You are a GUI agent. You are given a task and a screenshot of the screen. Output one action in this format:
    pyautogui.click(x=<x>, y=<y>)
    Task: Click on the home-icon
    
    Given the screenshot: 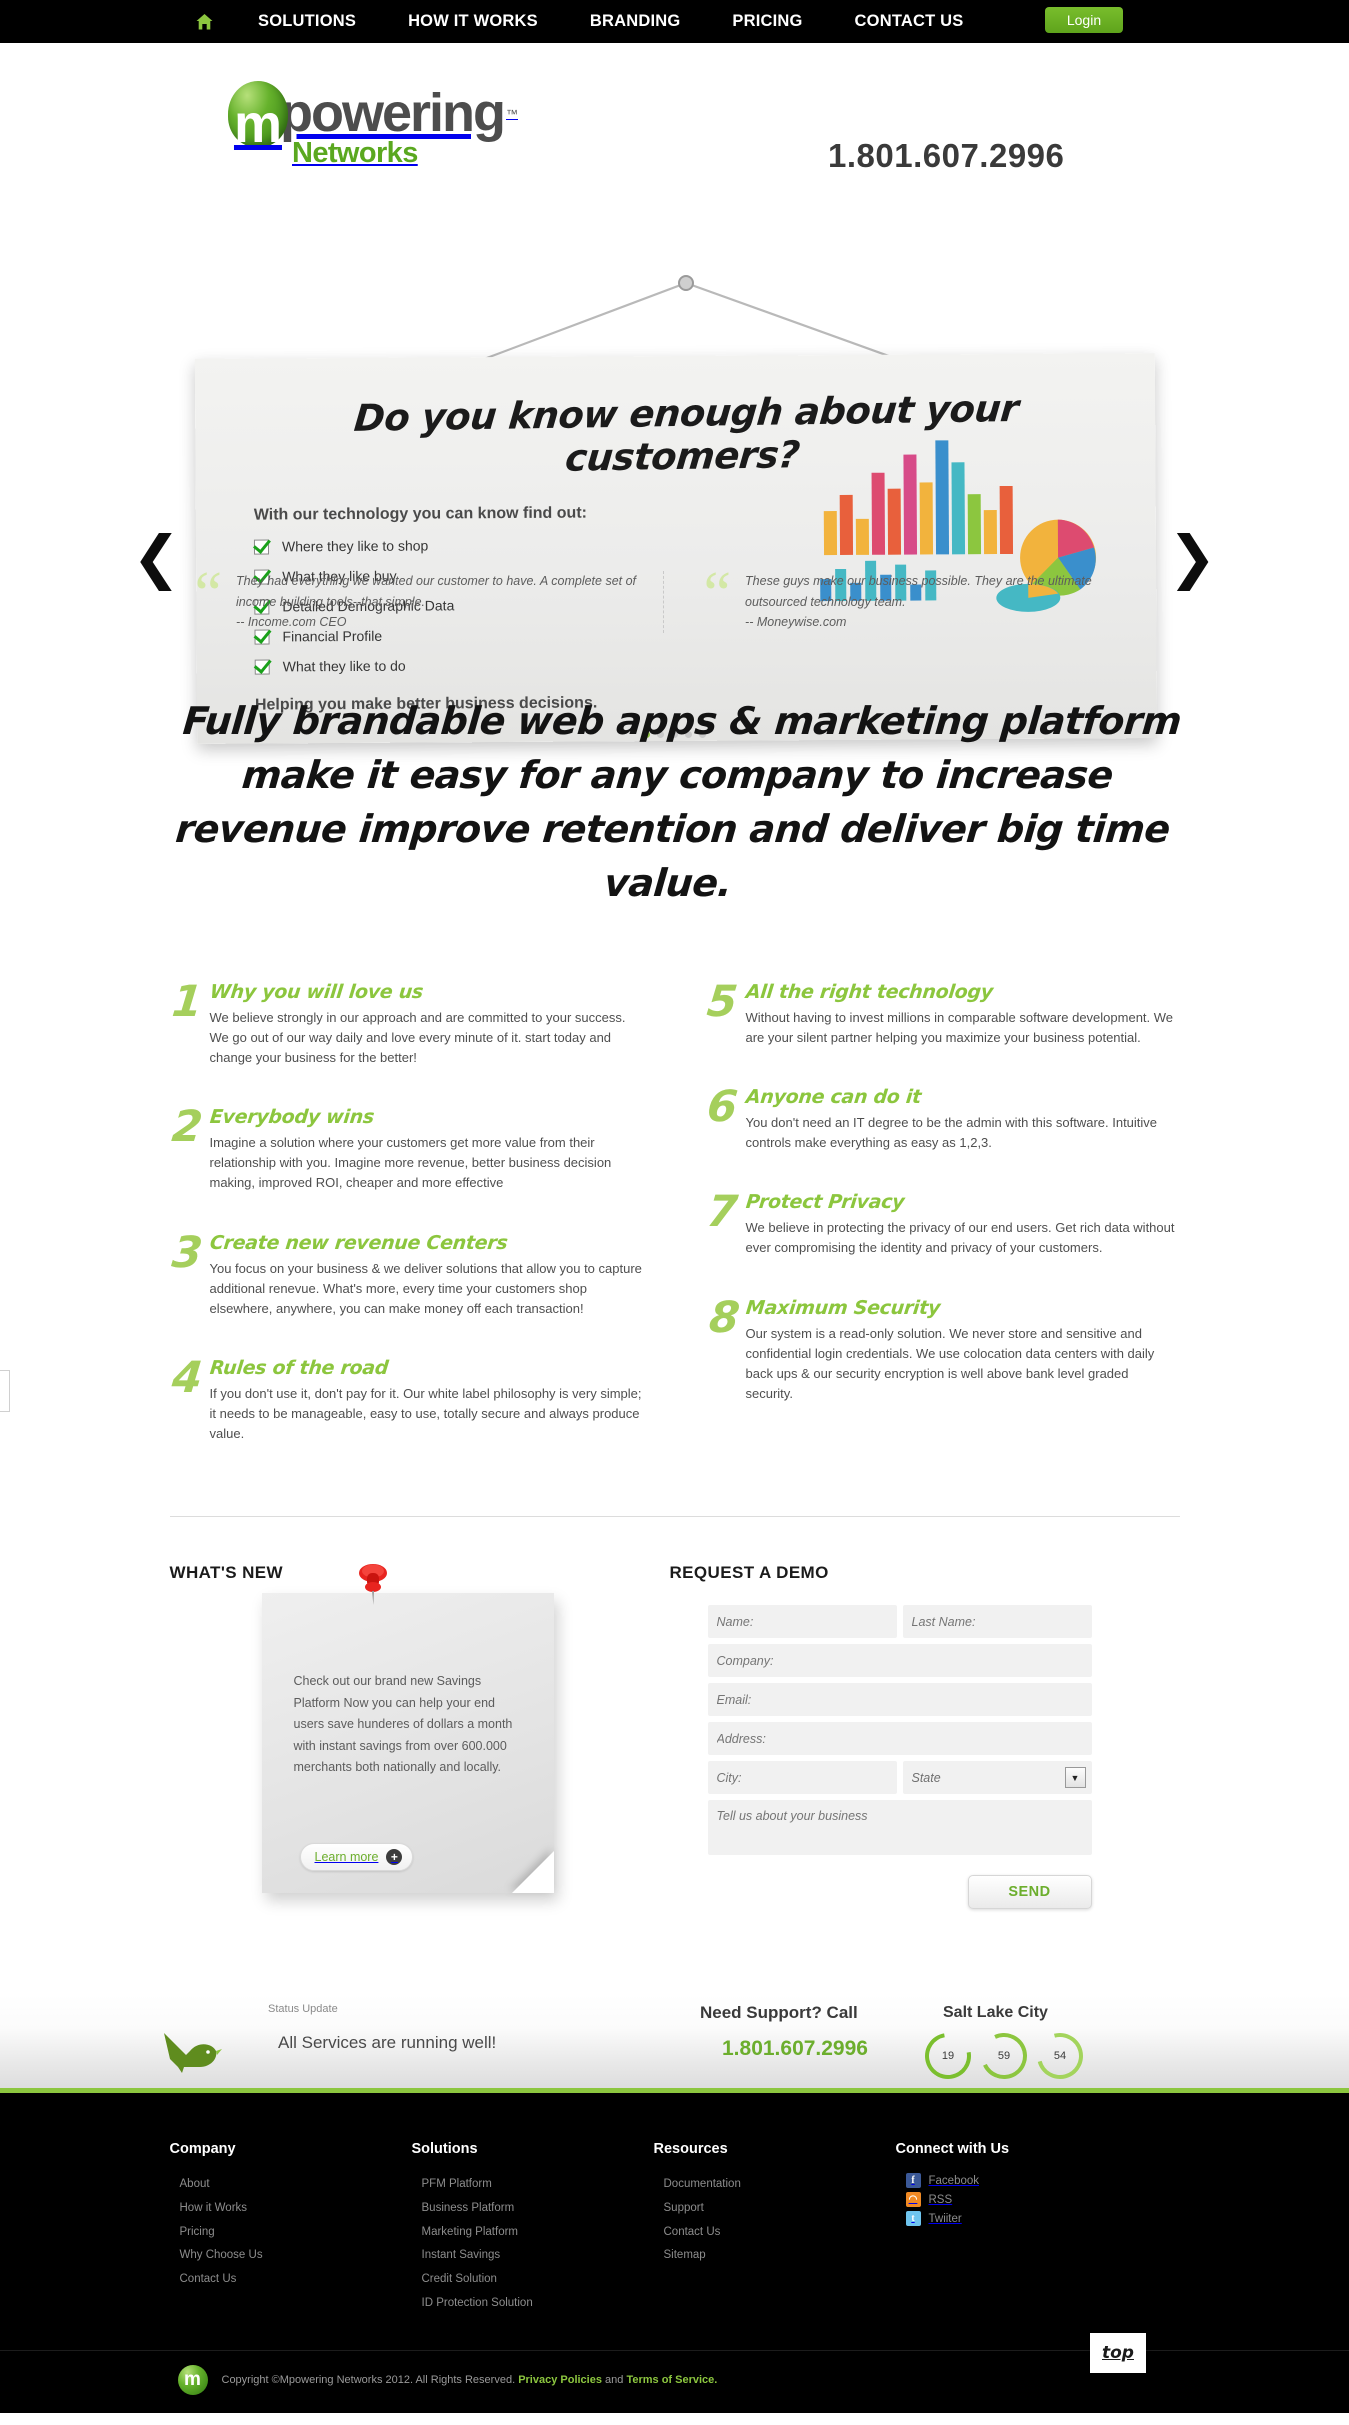 What is the action you would take?
    pyautogui.click(x=204, y=21)
    